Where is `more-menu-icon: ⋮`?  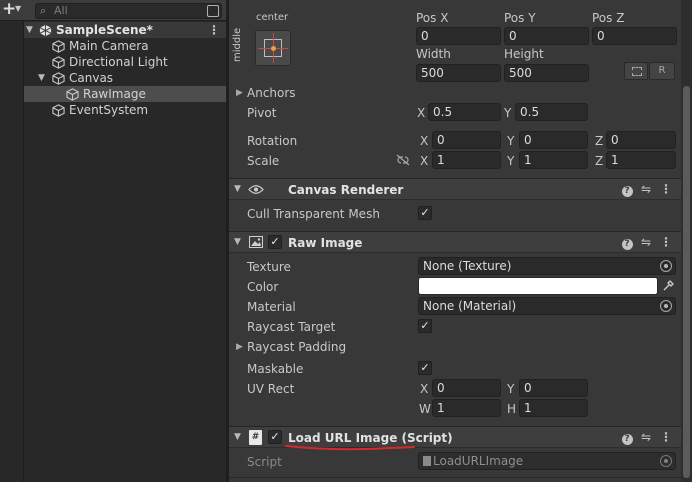
more-menu-icon: ⋮ is located at coordinates (214, 30).